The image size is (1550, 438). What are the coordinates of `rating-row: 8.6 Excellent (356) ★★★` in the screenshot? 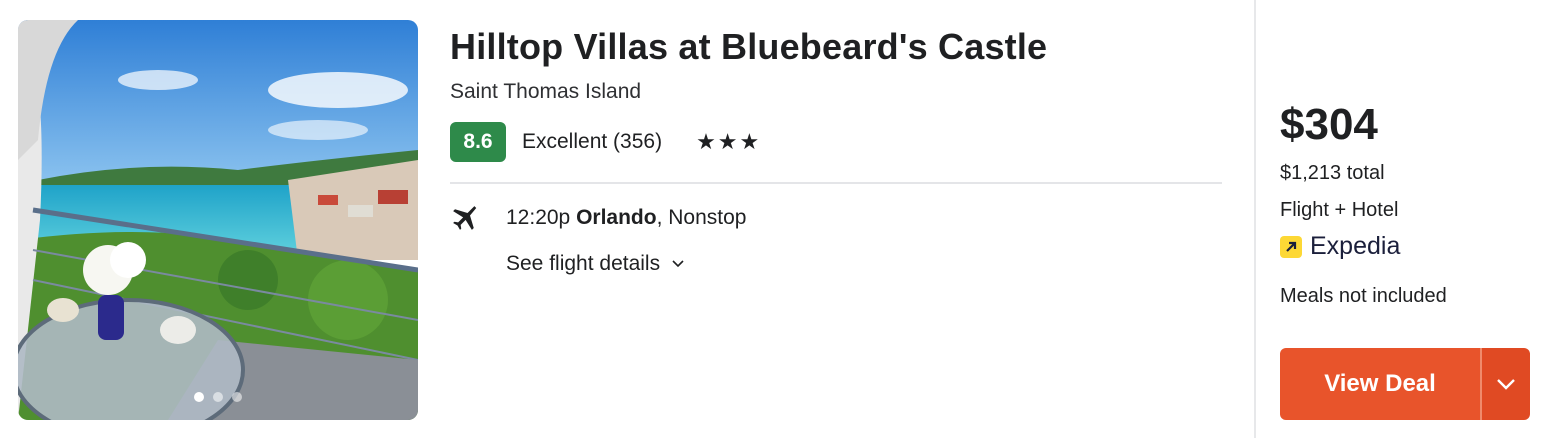 It's located at (836, 142).